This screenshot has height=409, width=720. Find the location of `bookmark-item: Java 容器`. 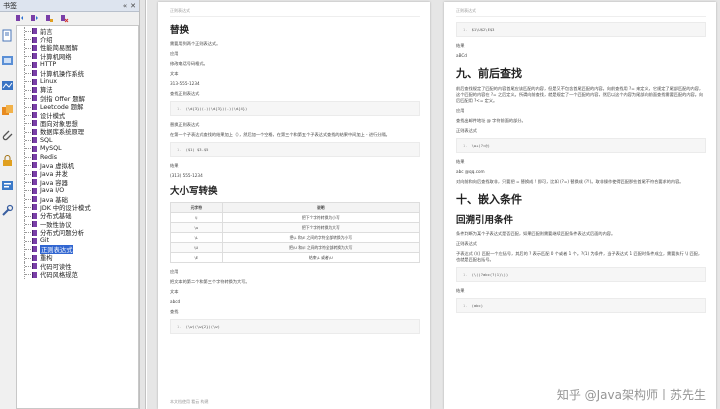

bookmark-item: Java 容器 is located at coordinates (77, 182).